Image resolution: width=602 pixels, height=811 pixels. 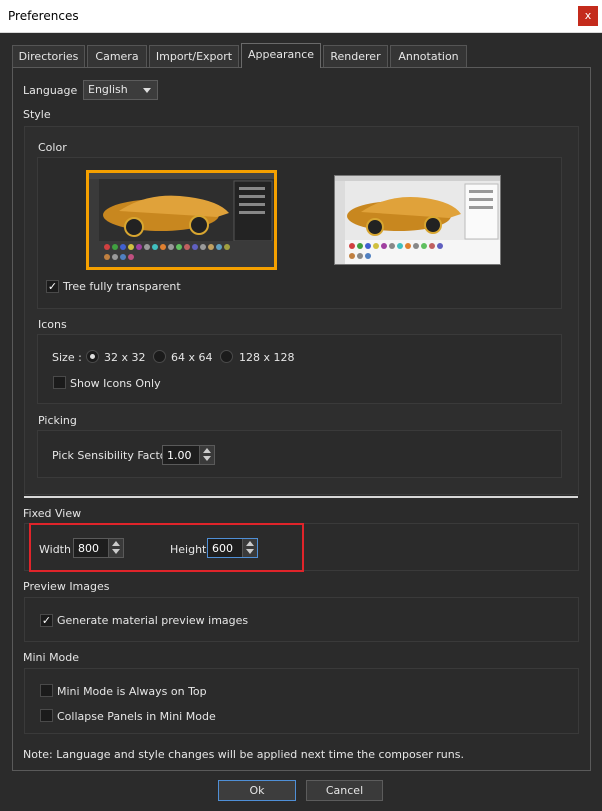 What do you see at coordinates (37, 114) in the screenshot?
I see `style-heading: Style` at bounding box center [37, 114].